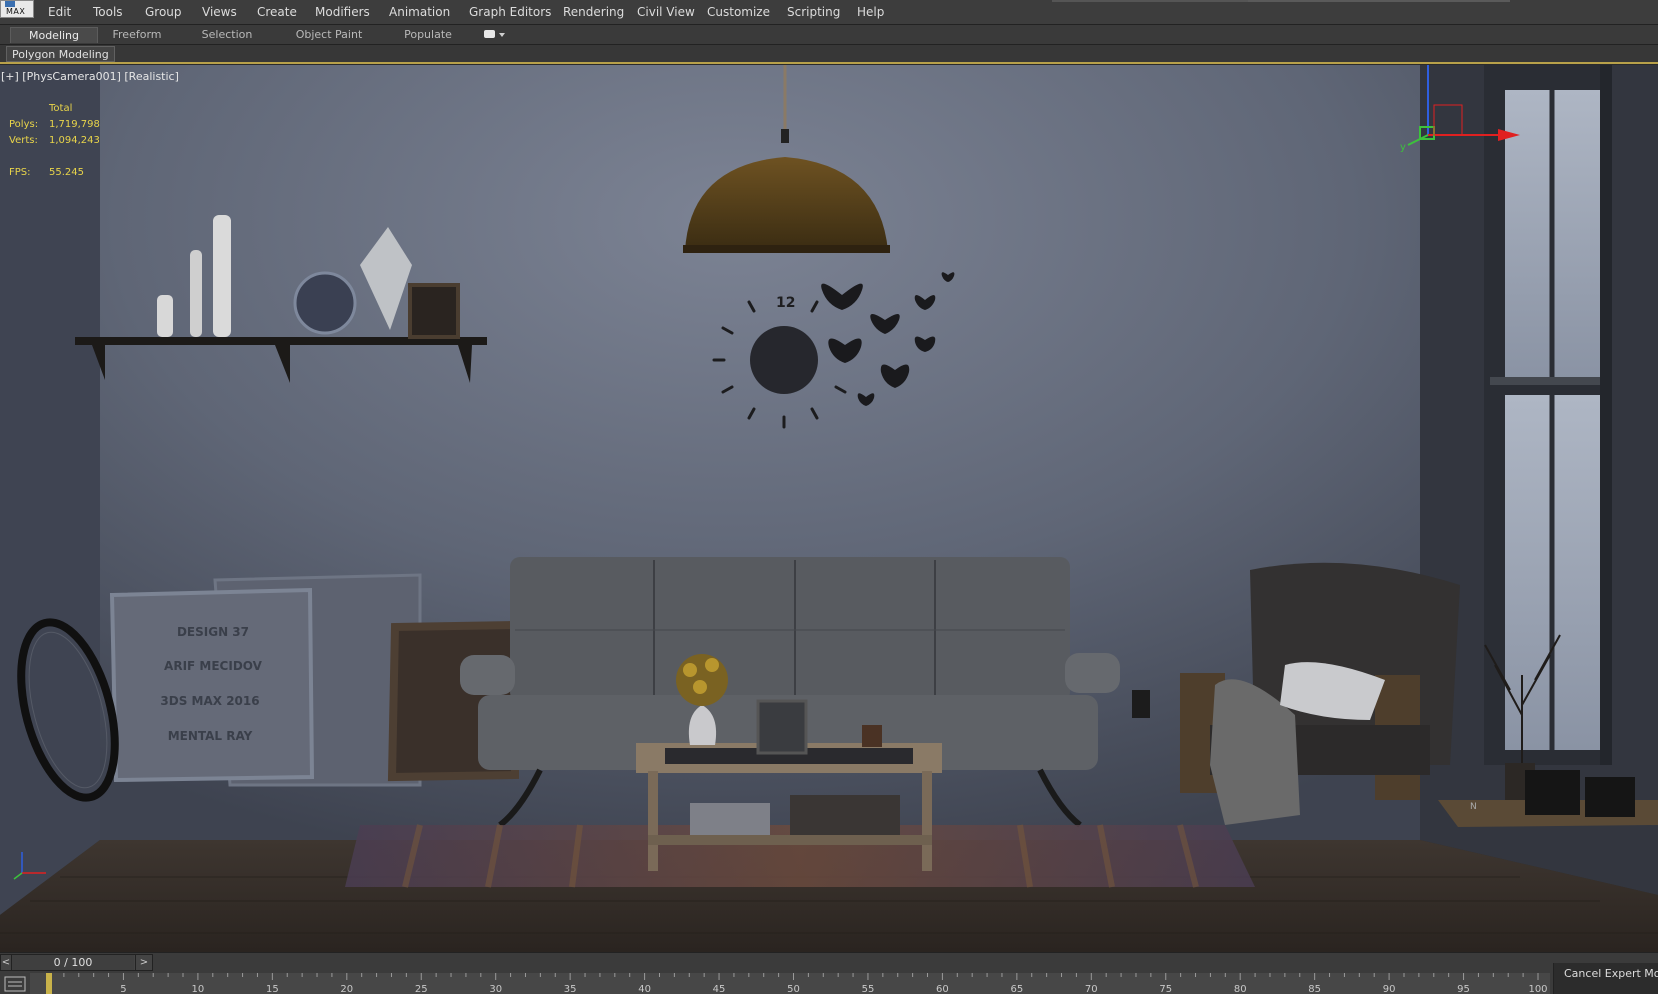 The height and width of the screenshot is (994, 1658). Describe the element at coordinates (209, 701) in the screenshot. I see `svg-text: 3DS MAX 2016` at that location.